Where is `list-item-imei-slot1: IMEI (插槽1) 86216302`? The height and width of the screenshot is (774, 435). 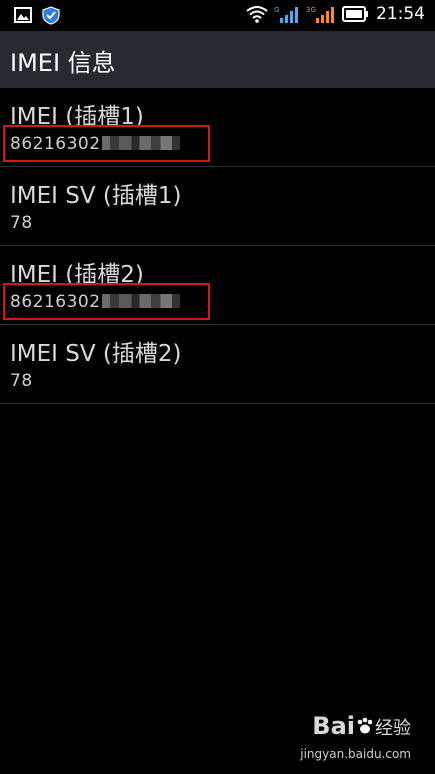
list-item-imei-slot1: IMEI (插槽1) 86216302 is located at coordinates (217, 127).